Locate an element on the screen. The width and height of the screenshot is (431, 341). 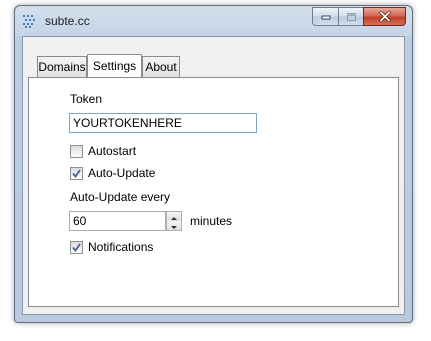
window-title: subte.cc is located at coordinates (67, 21).